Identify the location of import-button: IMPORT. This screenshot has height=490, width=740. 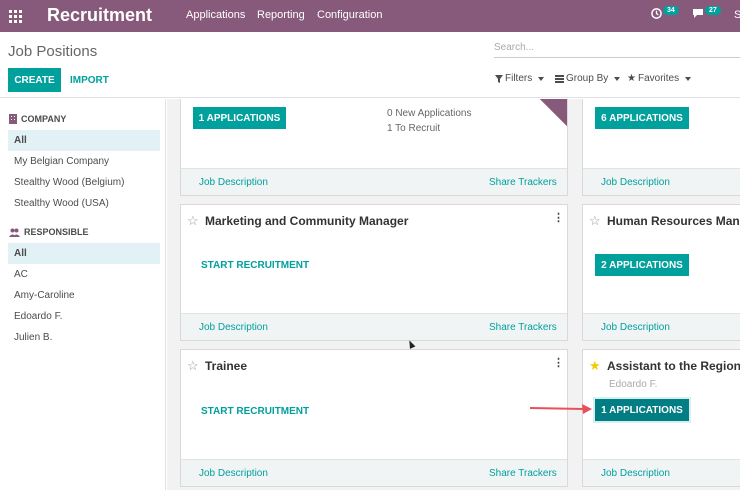
(89, 80).